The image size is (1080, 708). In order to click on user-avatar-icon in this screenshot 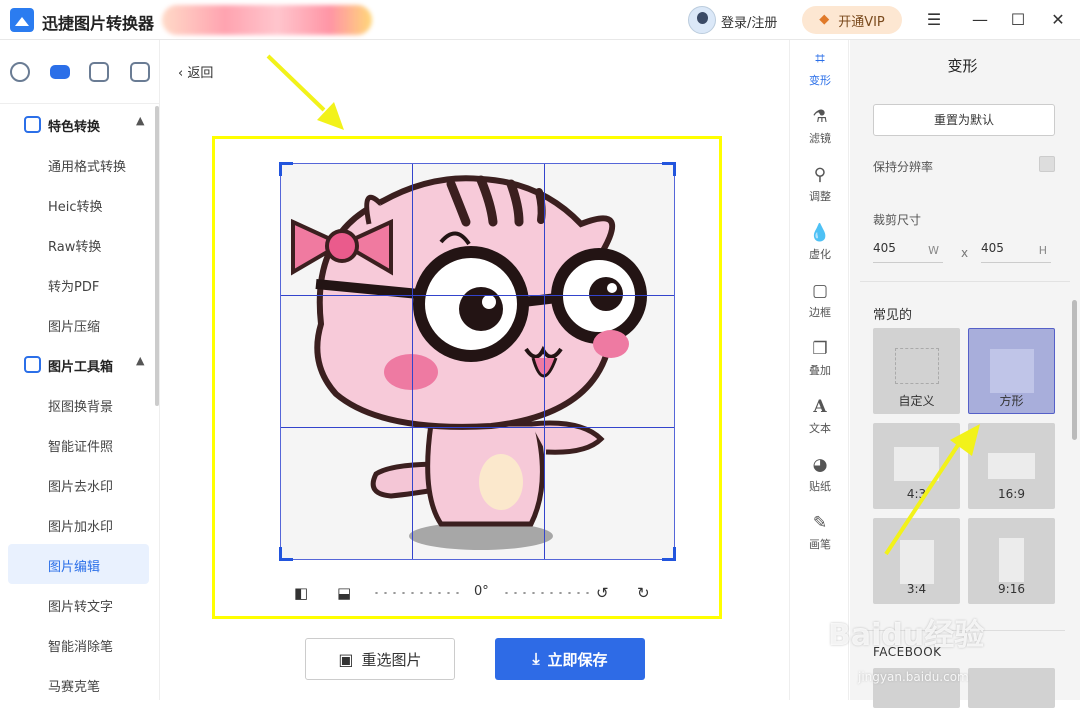, I will do `click(702, 20)`.